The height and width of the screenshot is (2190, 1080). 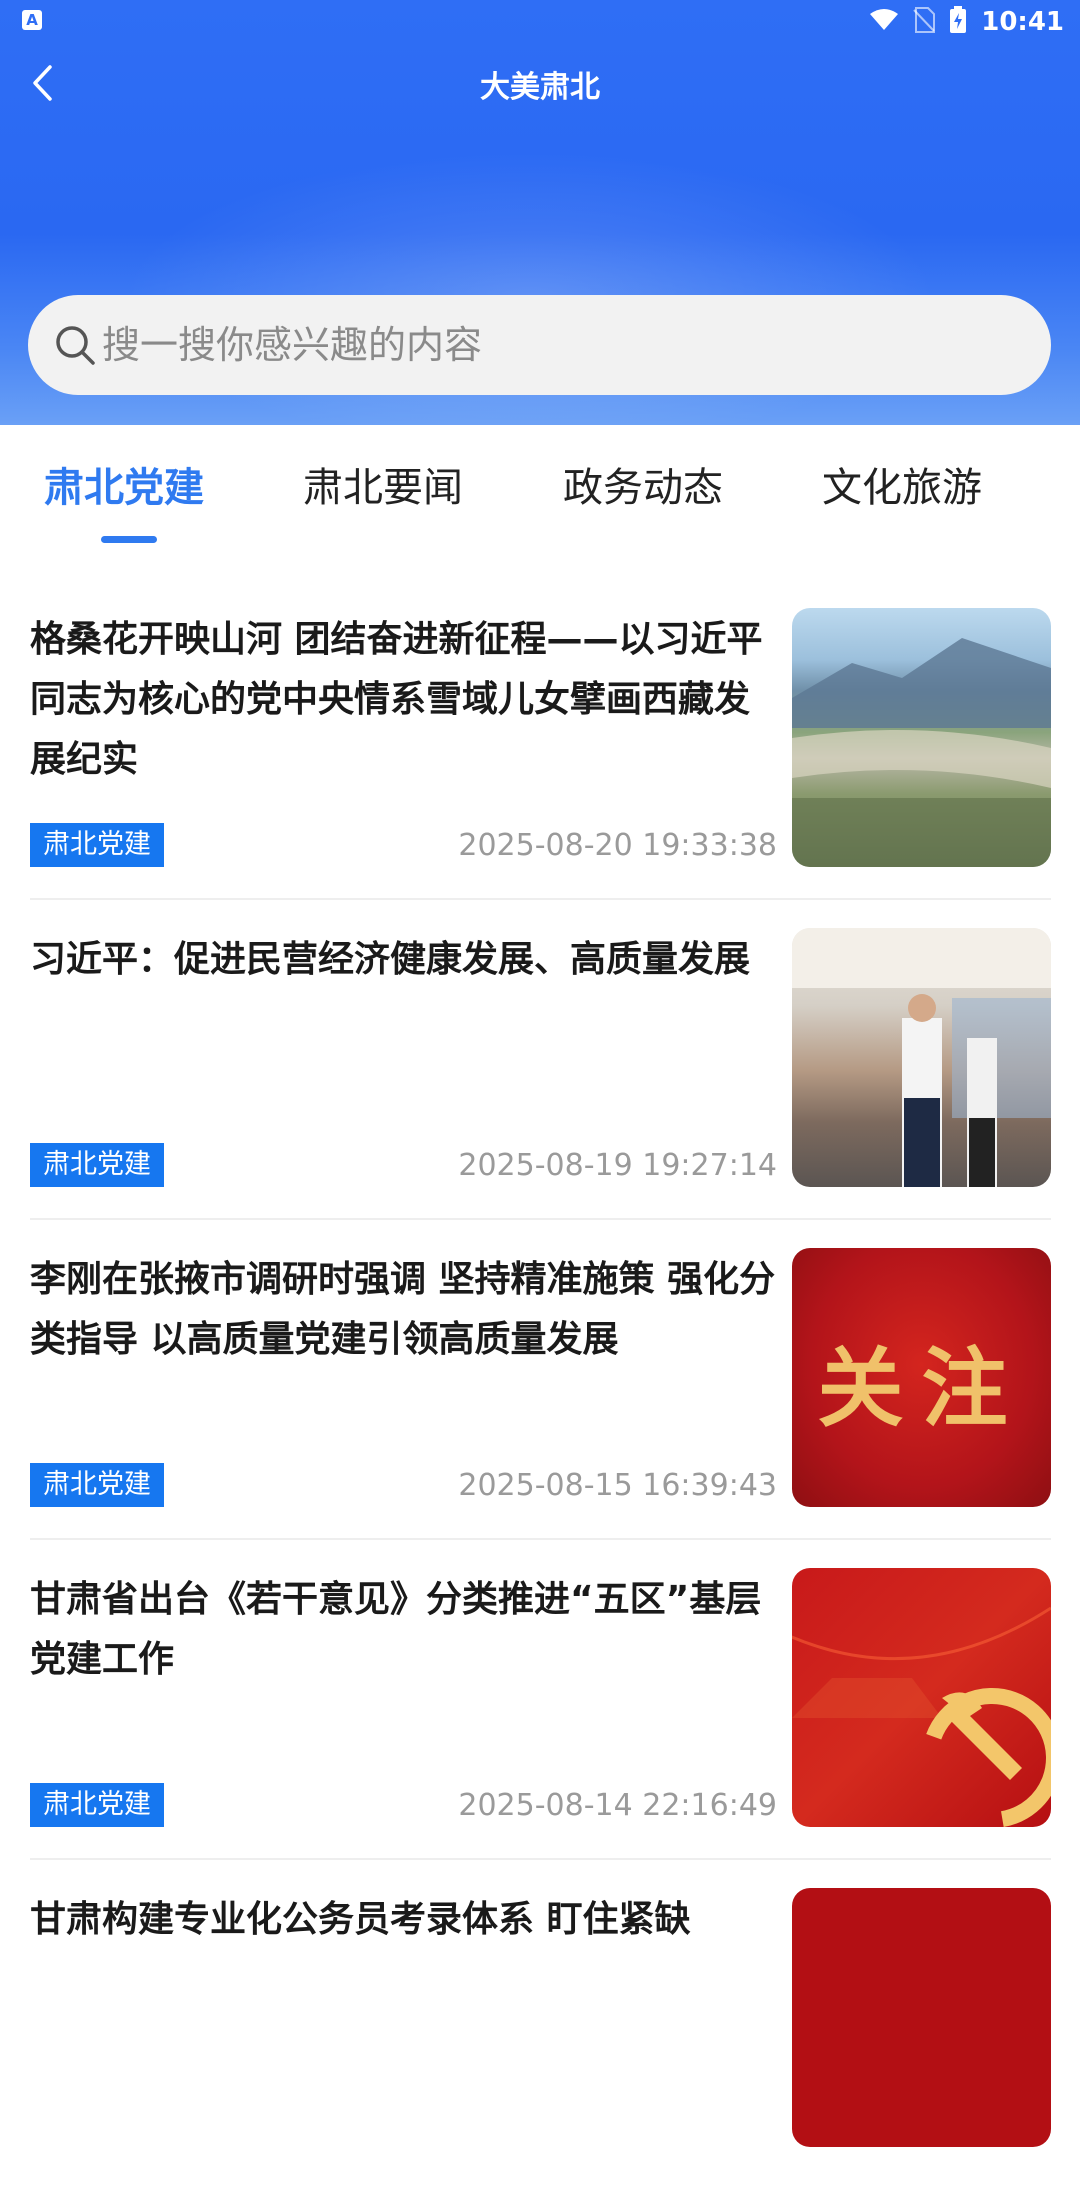 I want to click on news-timestamp: 2025-08-20 19:33:38, so click(x=617, y=845).